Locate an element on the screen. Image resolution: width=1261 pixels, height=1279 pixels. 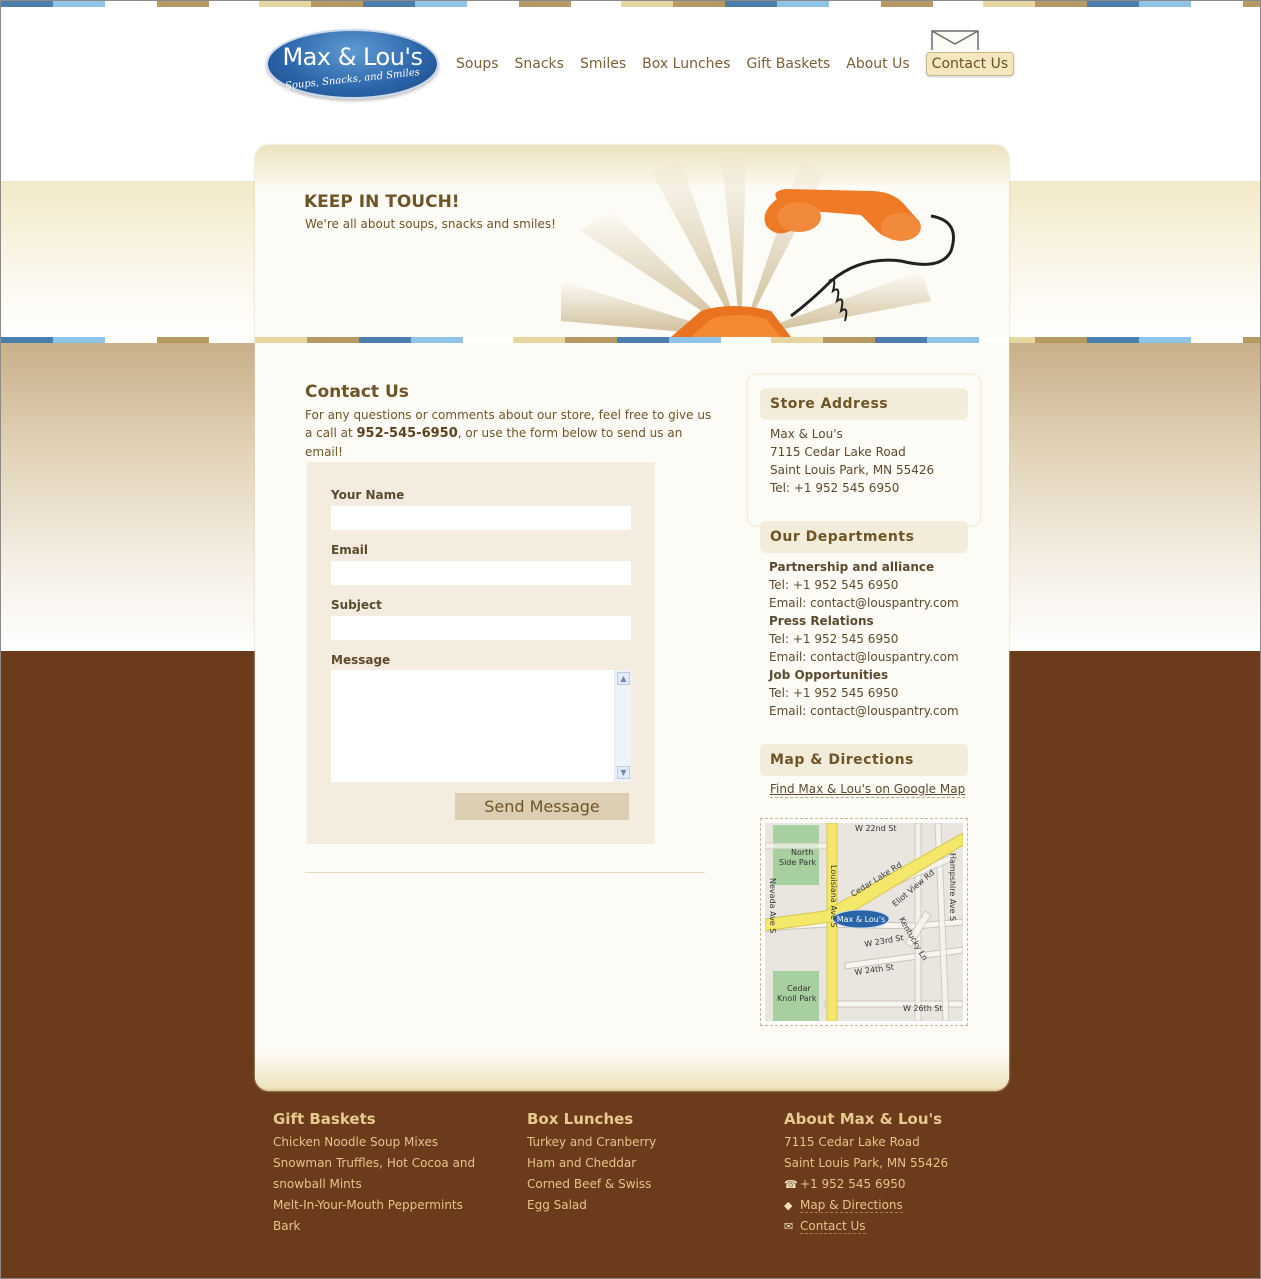
footer-link: Snowman Truffles, Hot Cocoa and is located at coordinates (374, 1163).